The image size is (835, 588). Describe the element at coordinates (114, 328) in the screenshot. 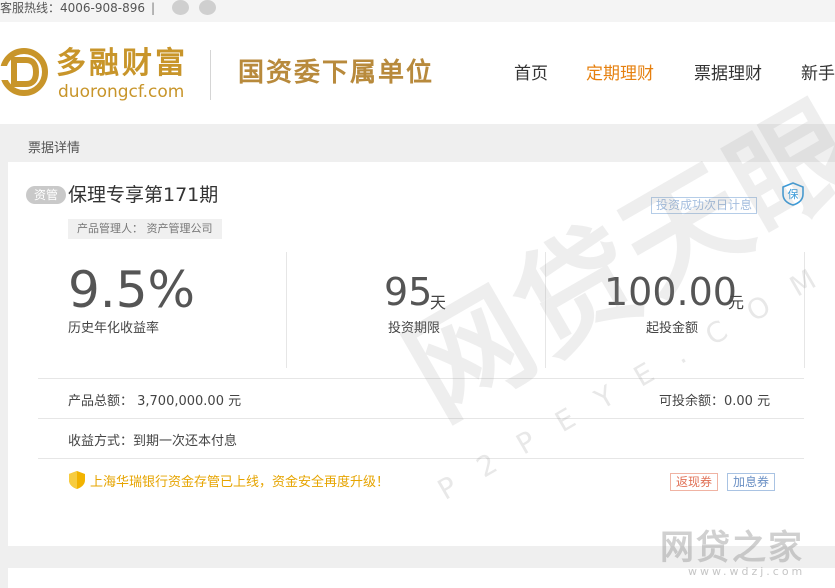

I see `annual-rate-label: 历史年化收益率` at that location.